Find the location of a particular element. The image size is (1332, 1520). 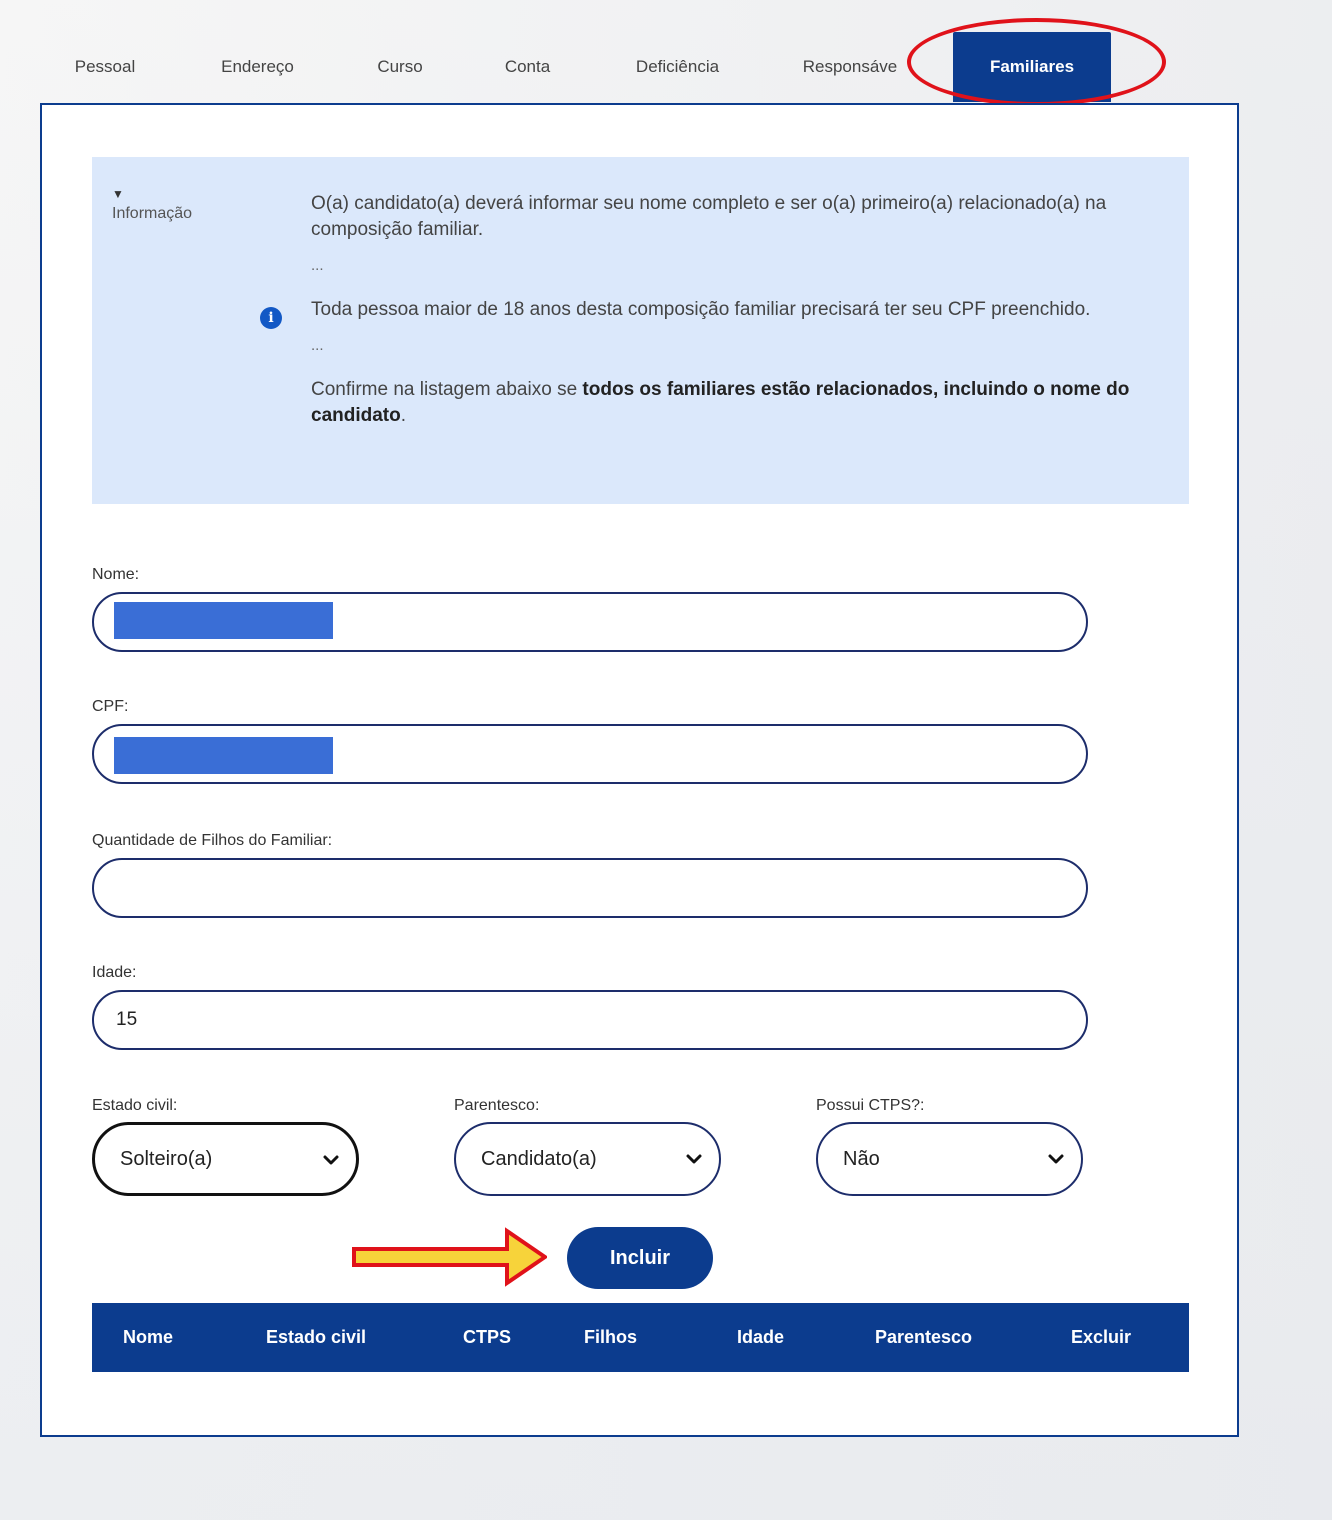

info-toggle-label: Informação is located at coordinates (152, 213).